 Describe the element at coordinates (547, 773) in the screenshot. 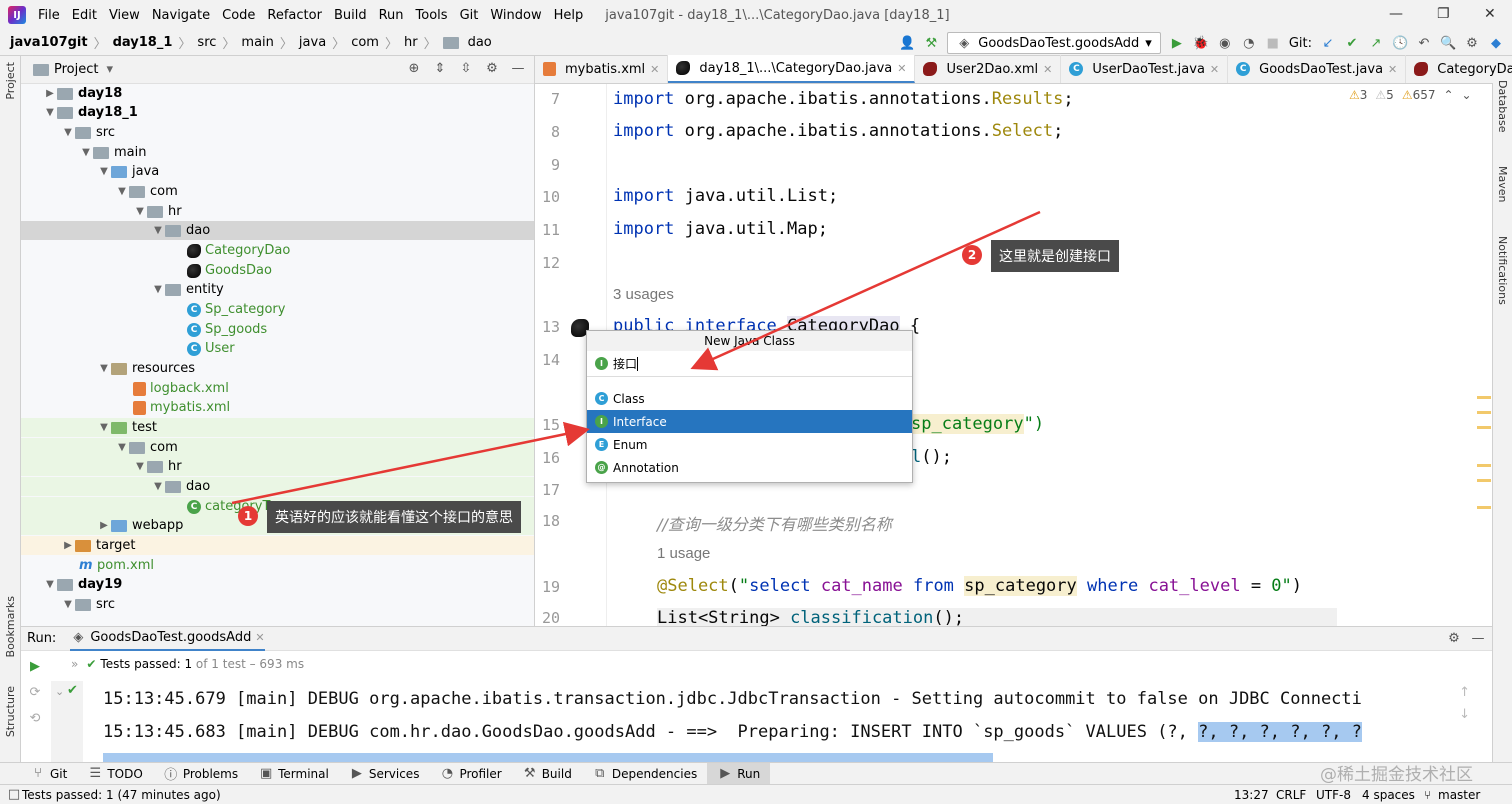

I see `tool-build: ⚒ Build` at that location.